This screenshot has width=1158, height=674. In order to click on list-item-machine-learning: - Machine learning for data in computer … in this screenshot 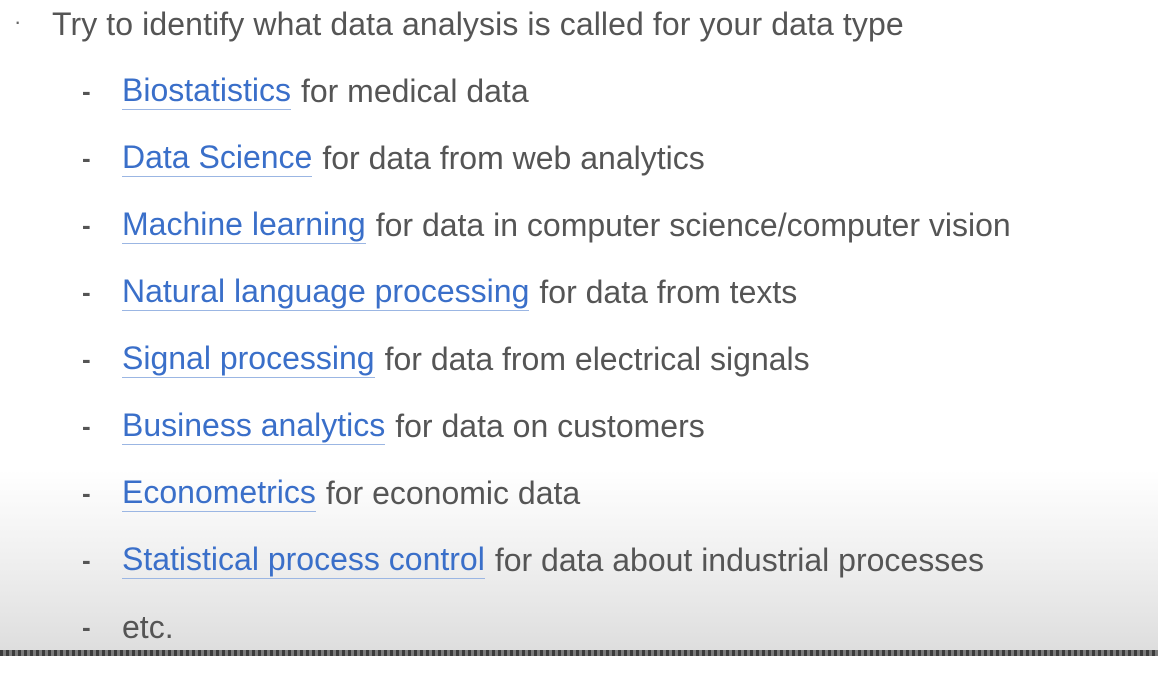, I will do `click(546, 238)`.